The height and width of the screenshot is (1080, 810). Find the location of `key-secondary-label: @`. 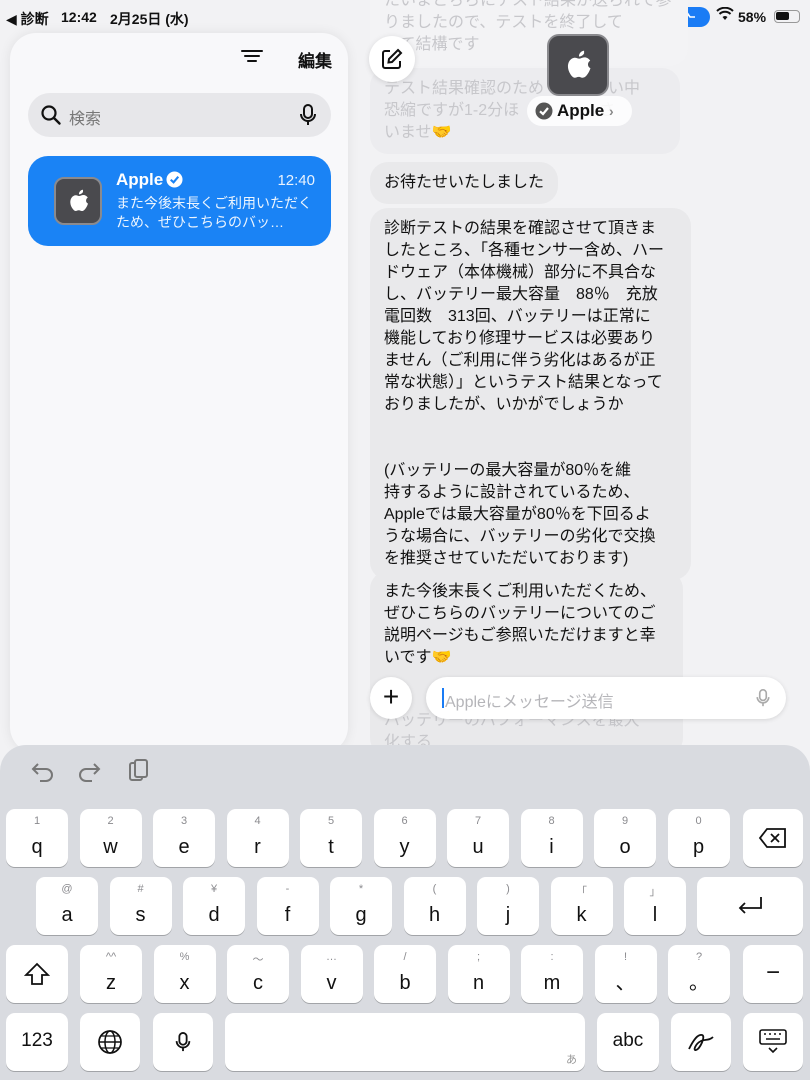

key-secondary-label: @ is located at coordinates (67, 889).